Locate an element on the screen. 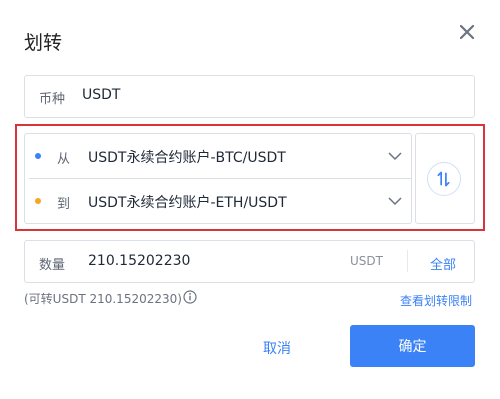 This screenshot has height=399, width=500. amount-input: 210.15202230 is located at coordinates (139, 261).